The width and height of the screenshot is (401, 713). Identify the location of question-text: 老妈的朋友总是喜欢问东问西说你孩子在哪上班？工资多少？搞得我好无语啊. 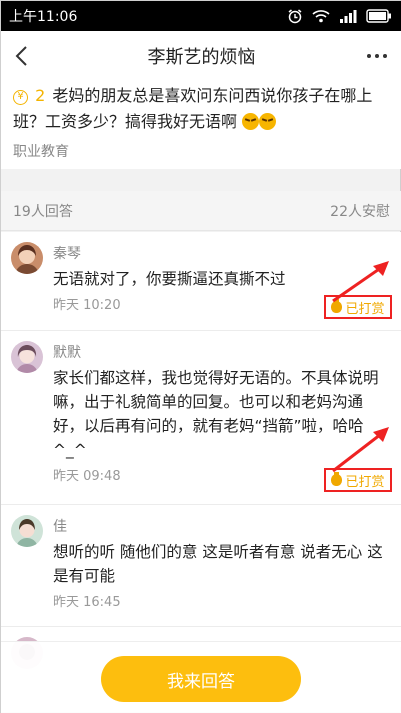
(193, 108).